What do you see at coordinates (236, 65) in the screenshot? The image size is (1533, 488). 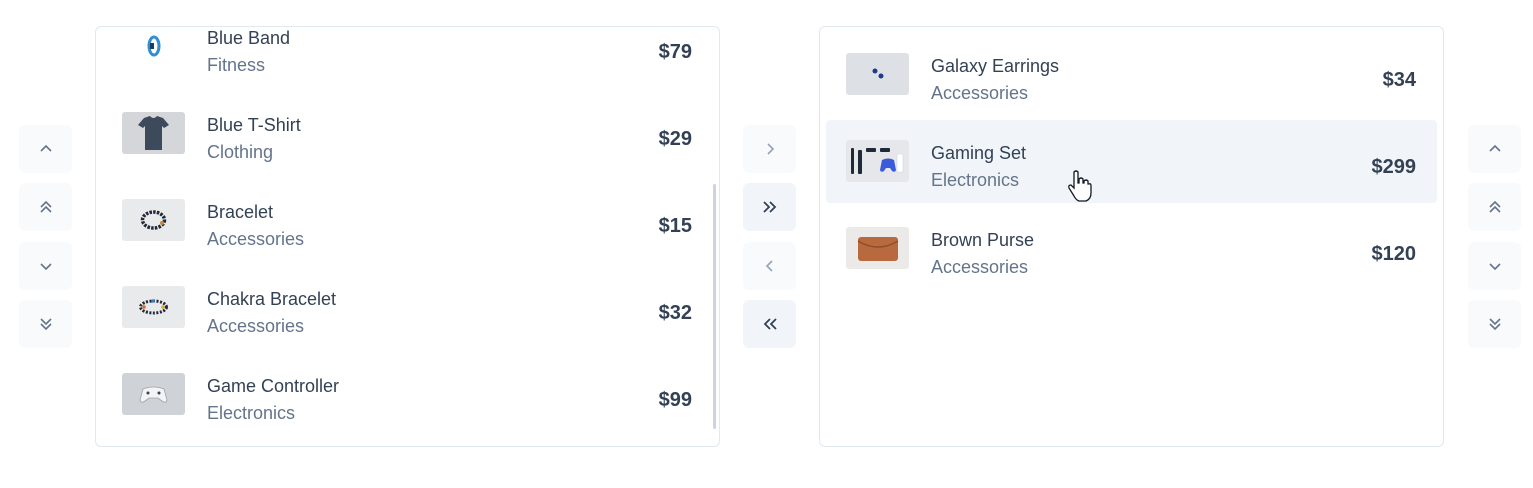 I see `item-category: Fitness` at bounding box center [236, 65].